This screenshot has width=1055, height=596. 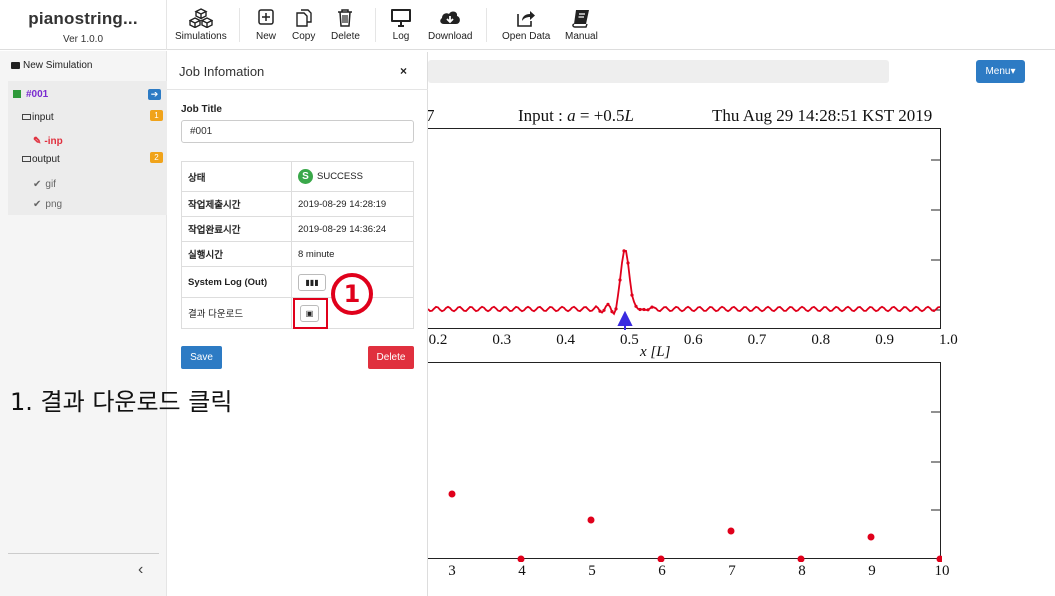 What do you see at coordinates (526, 19) in the screenshot?
I see `share-icon` at bounding box center [526, 19].